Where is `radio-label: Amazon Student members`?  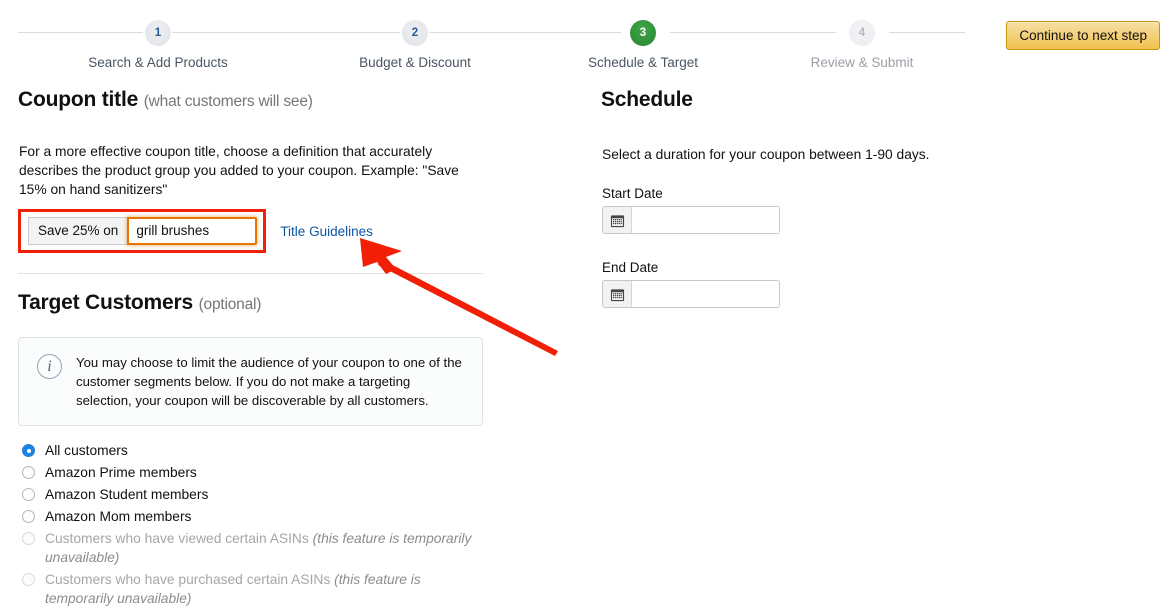 radio-label: Amazon Student members is located at coordinates (127, 494).